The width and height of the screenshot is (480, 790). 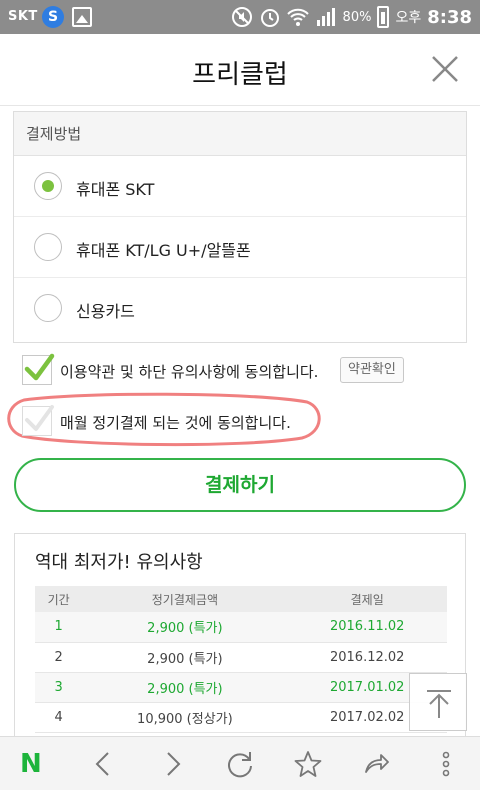 What do you see at coordinates (48, 308) in the screenshot?
I see `radio-credit-card` at bounding box center [48, 308].